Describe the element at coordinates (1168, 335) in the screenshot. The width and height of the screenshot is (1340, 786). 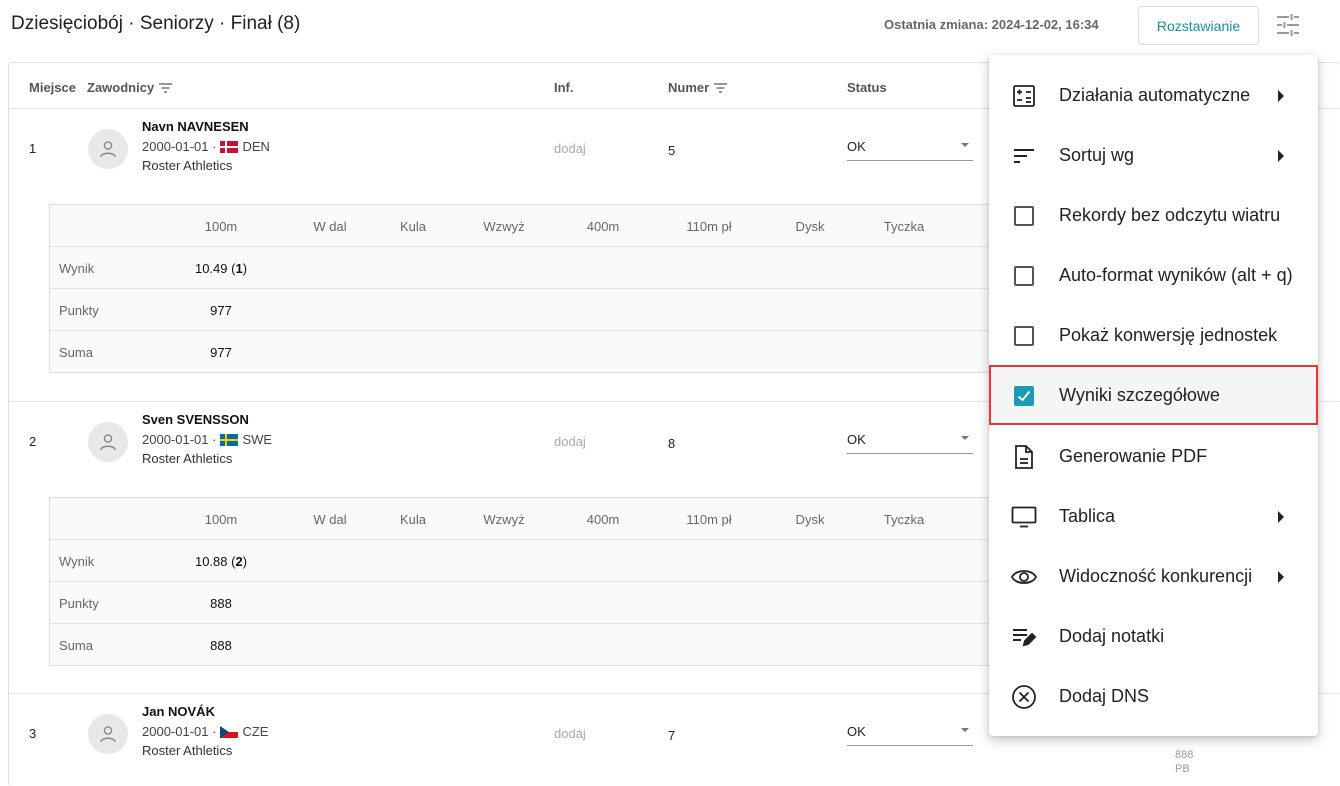
I see `menu-item-label: Pokaż konwersję jednostek` at that location.